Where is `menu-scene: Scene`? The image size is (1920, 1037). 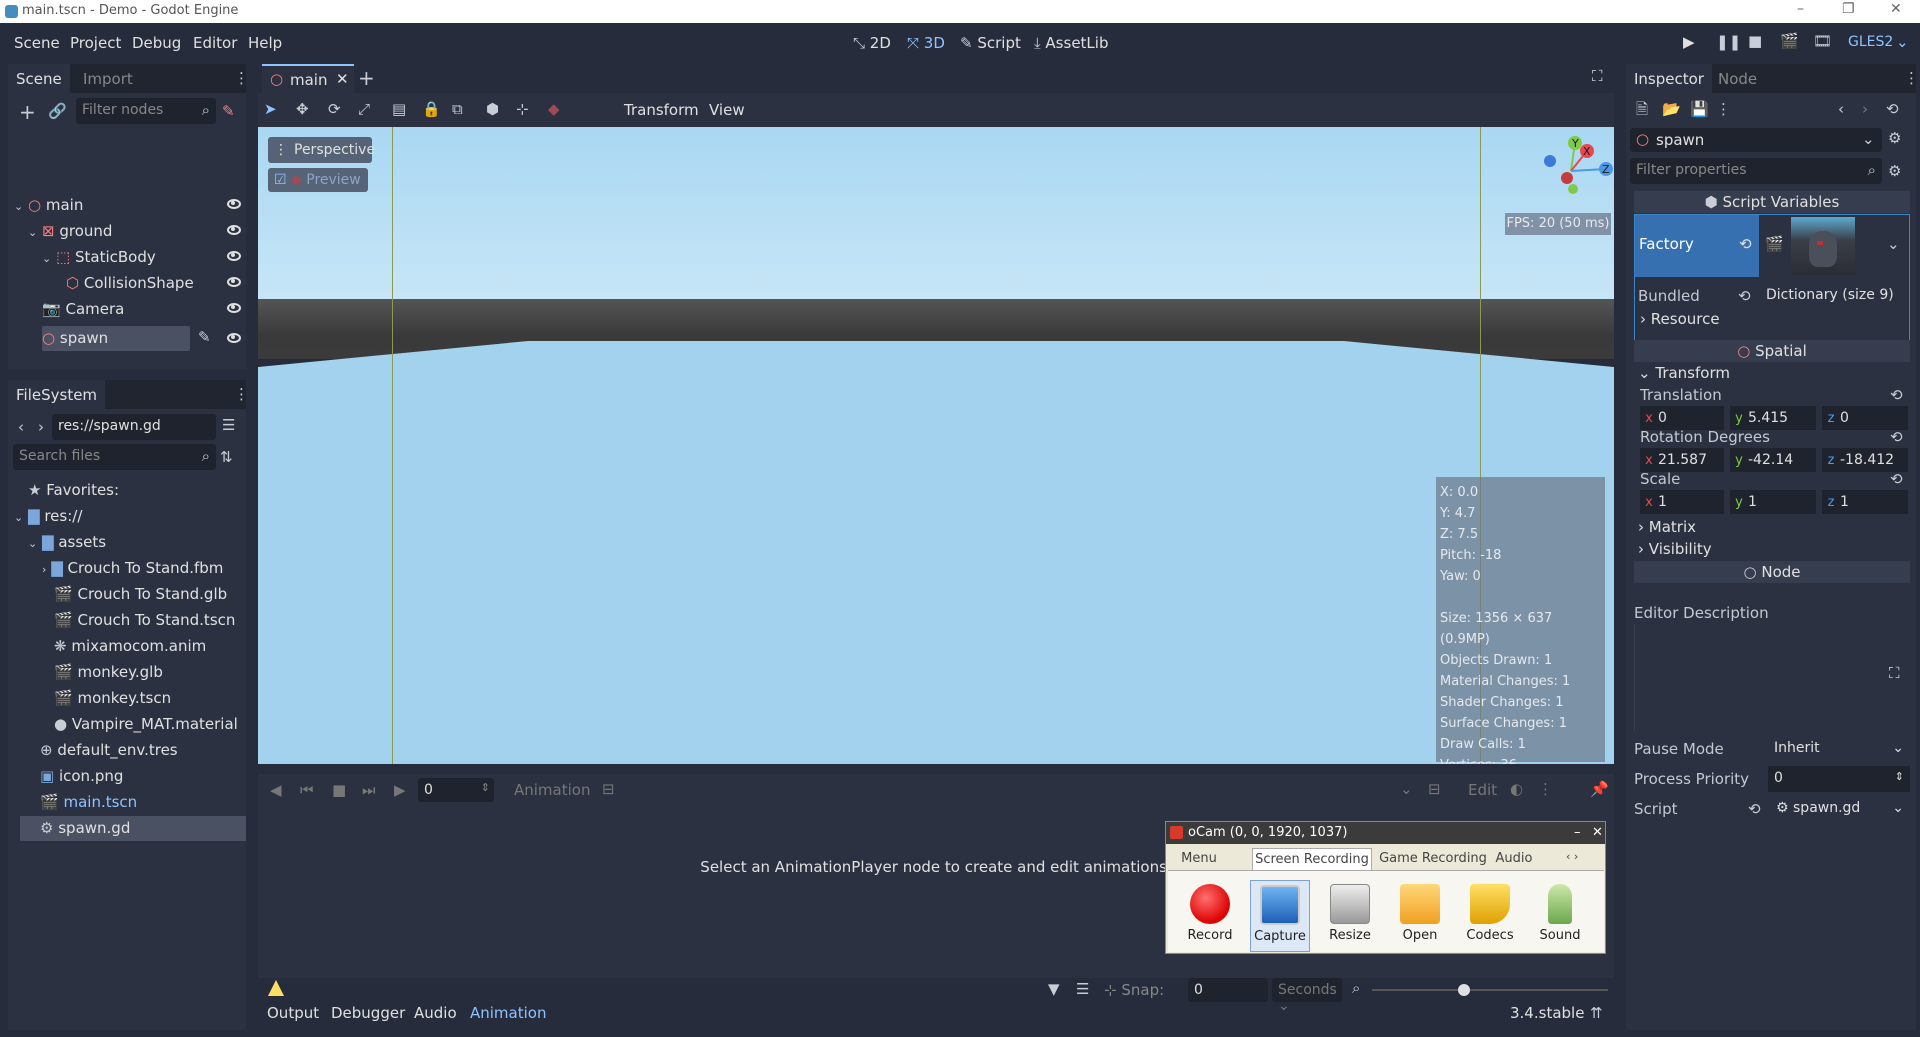 menu-scene: Scene is located at coordinates (37, 43).